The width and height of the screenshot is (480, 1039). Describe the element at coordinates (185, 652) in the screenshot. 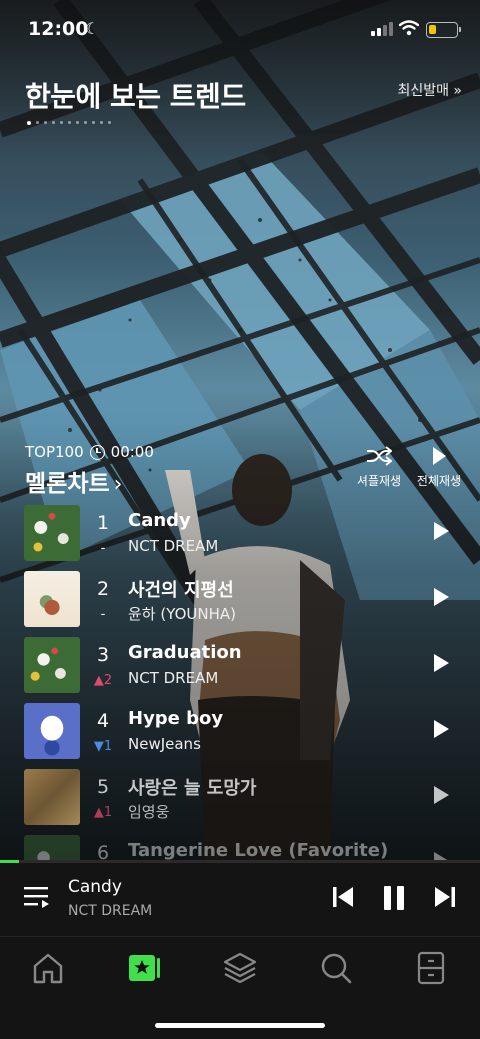

I see `track-title: Graduation` at that location.